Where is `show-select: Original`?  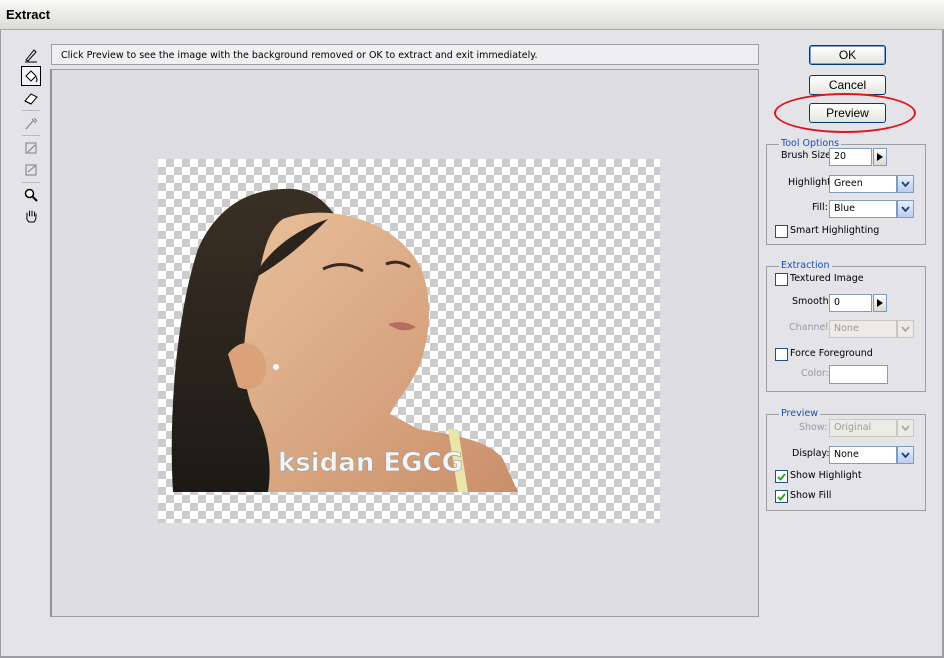
show-select: Original is located at coordinates (863, 428).